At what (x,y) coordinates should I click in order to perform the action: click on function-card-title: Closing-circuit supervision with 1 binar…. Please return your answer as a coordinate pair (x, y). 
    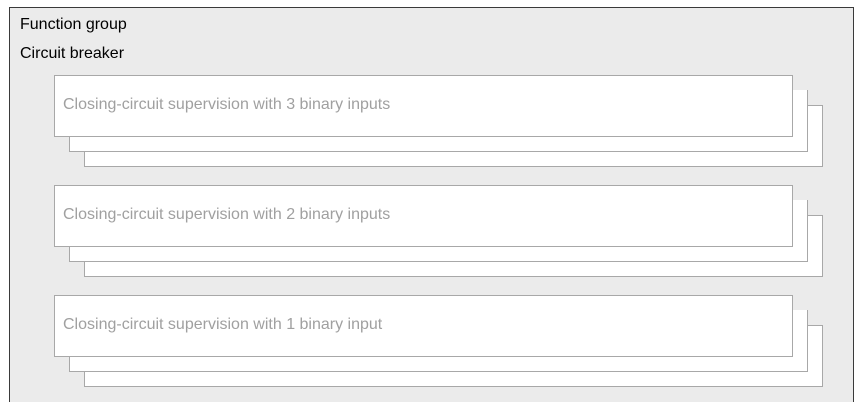
    Looking at the image, I should click on (223, 324).